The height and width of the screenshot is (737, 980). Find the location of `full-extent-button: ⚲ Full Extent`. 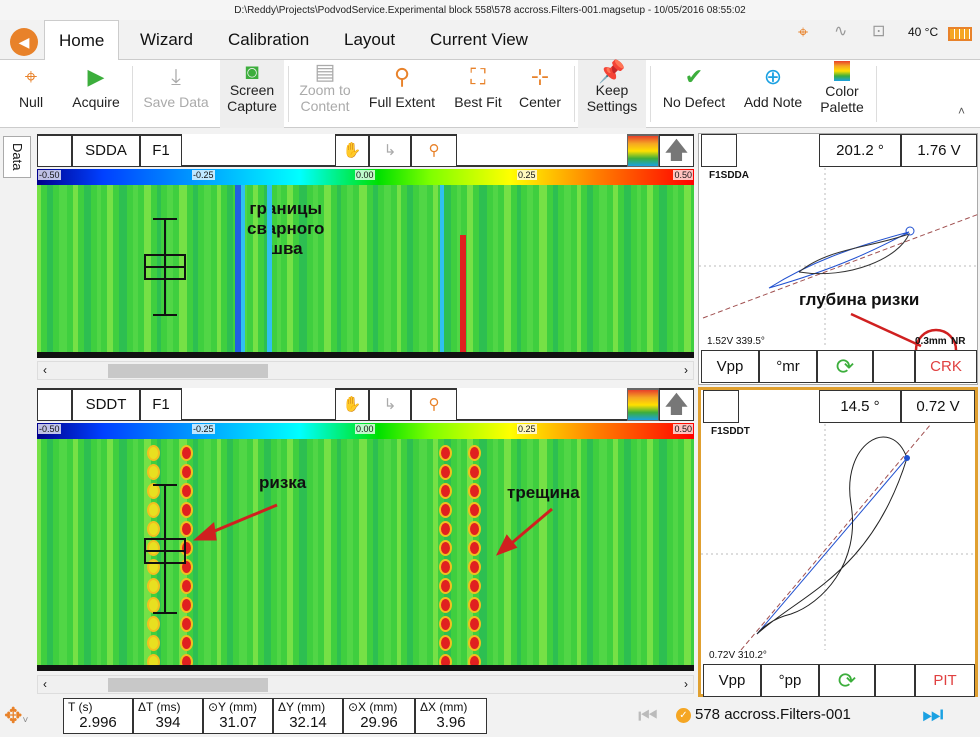

full-extent-button: ⚲ Full Extent is located at coordinates (402, 94).